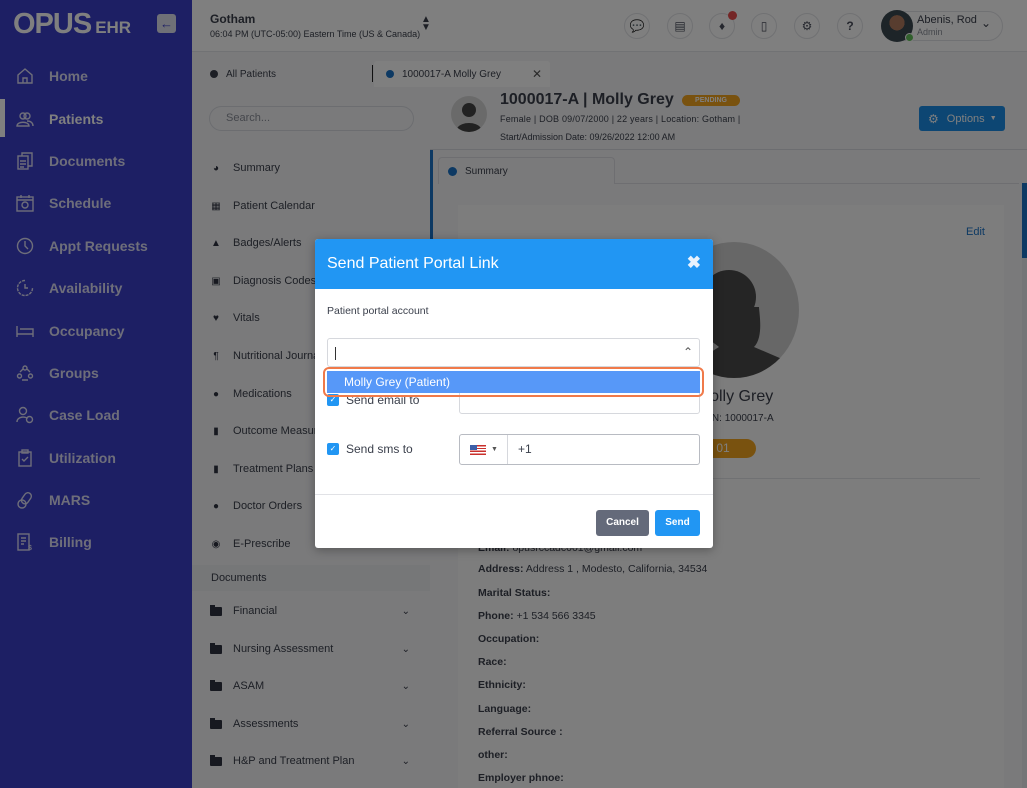 This screenshot has height=788, width=1027. Describe the element at coordinates (514, 494) in the screenshot. I see `divider` at that location.